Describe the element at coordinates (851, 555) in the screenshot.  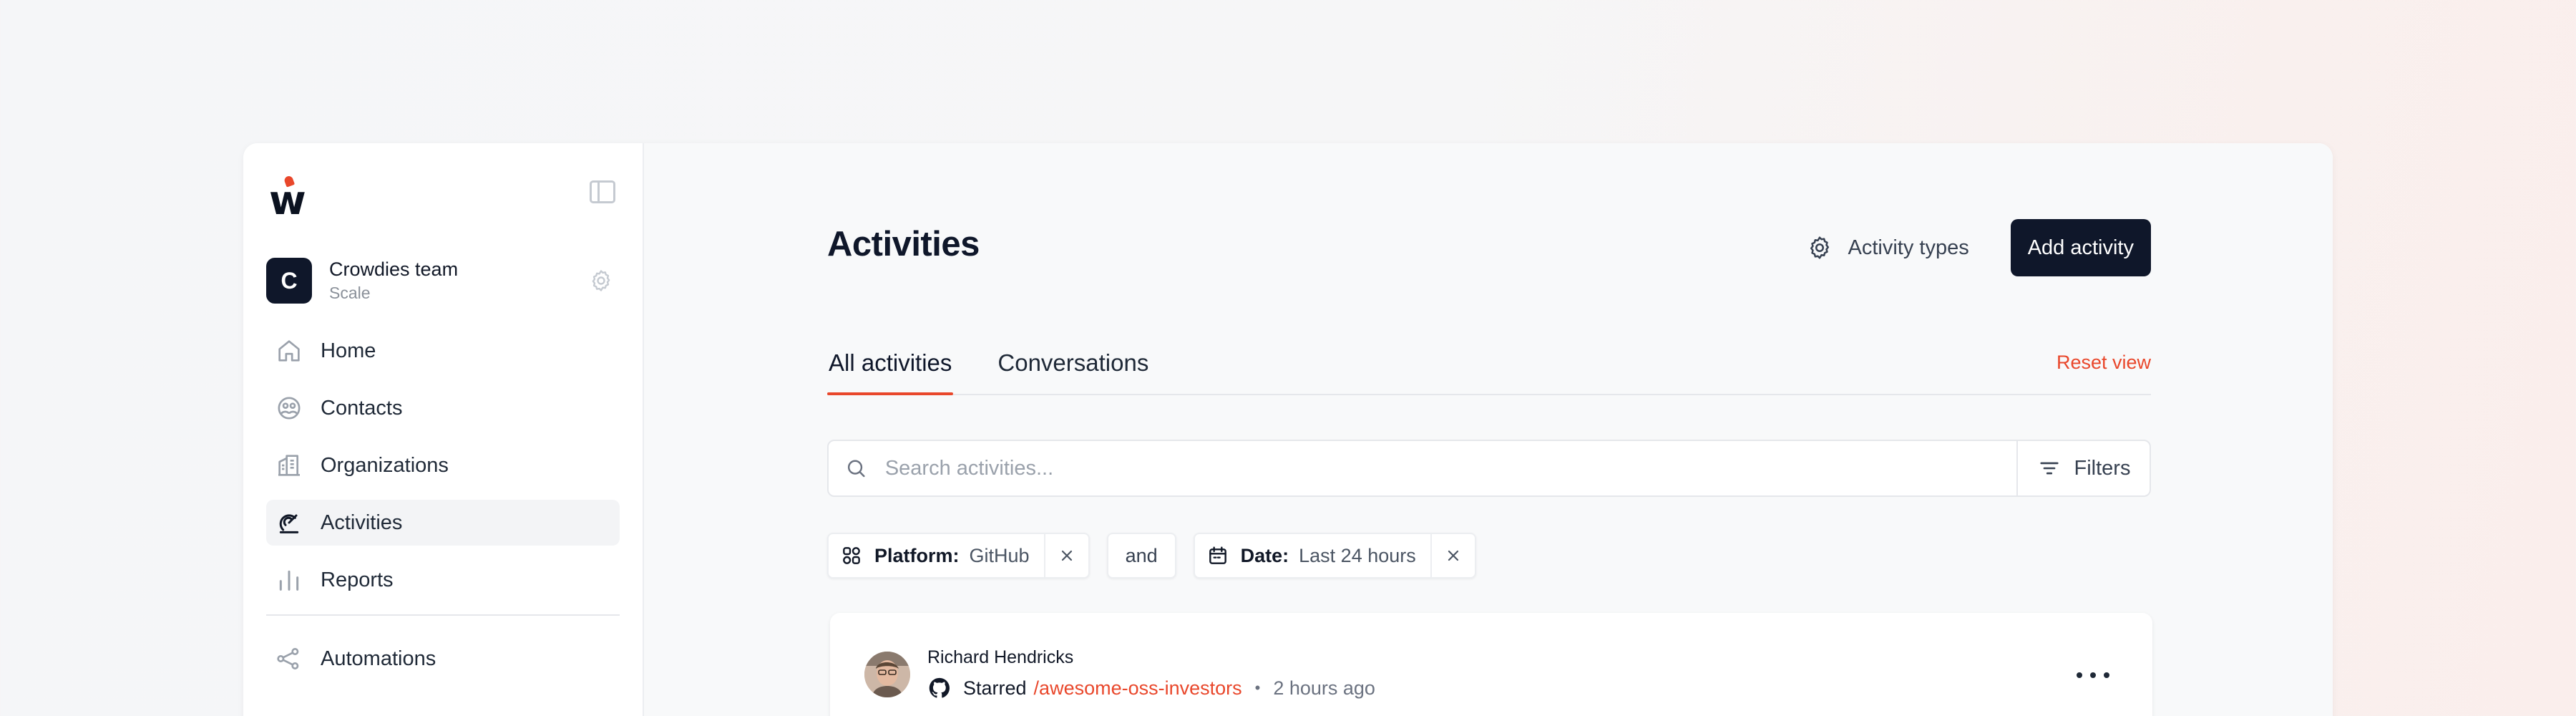
I see `platform-icon` at that location.